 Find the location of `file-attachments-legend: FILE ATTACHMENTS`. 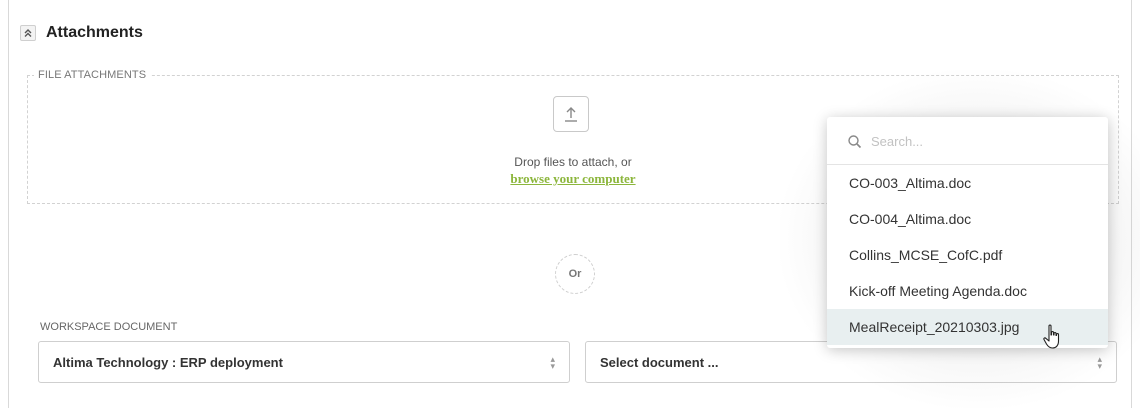

file-attachments-legend: FILE ATTACHMENTS is located at coordinates (92, 75).